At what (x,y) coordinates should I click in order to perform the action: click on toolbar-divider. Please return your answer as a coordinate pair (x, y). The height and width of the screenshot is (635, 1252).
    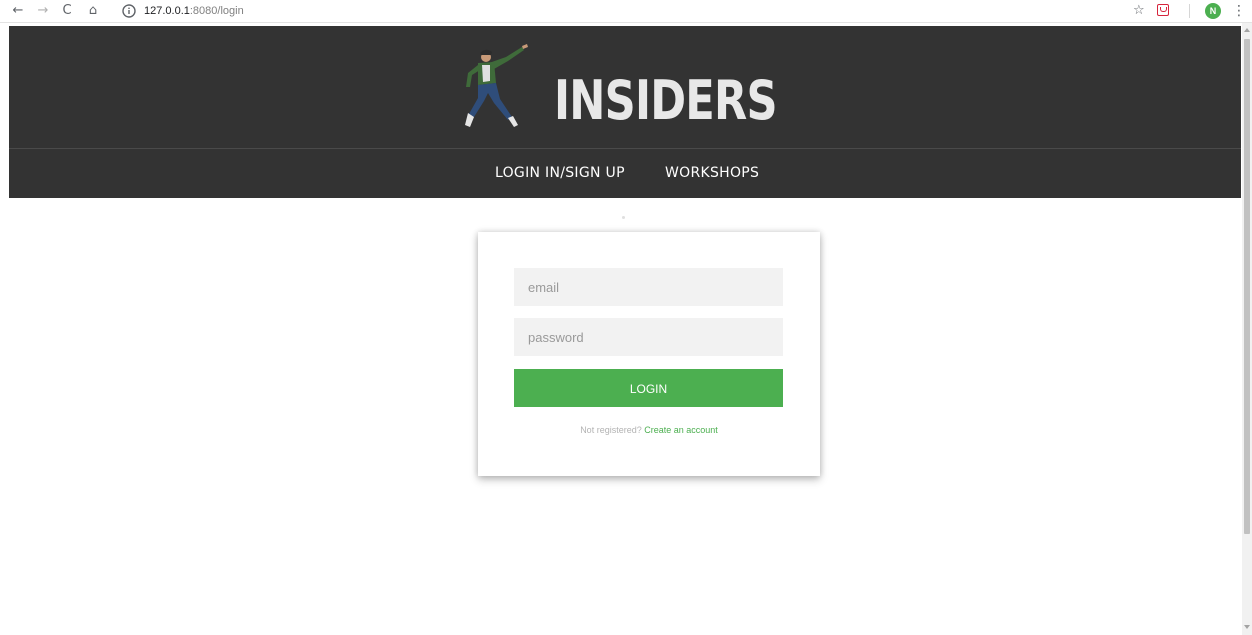
    Looking at the image, I should click on (1189, 11).